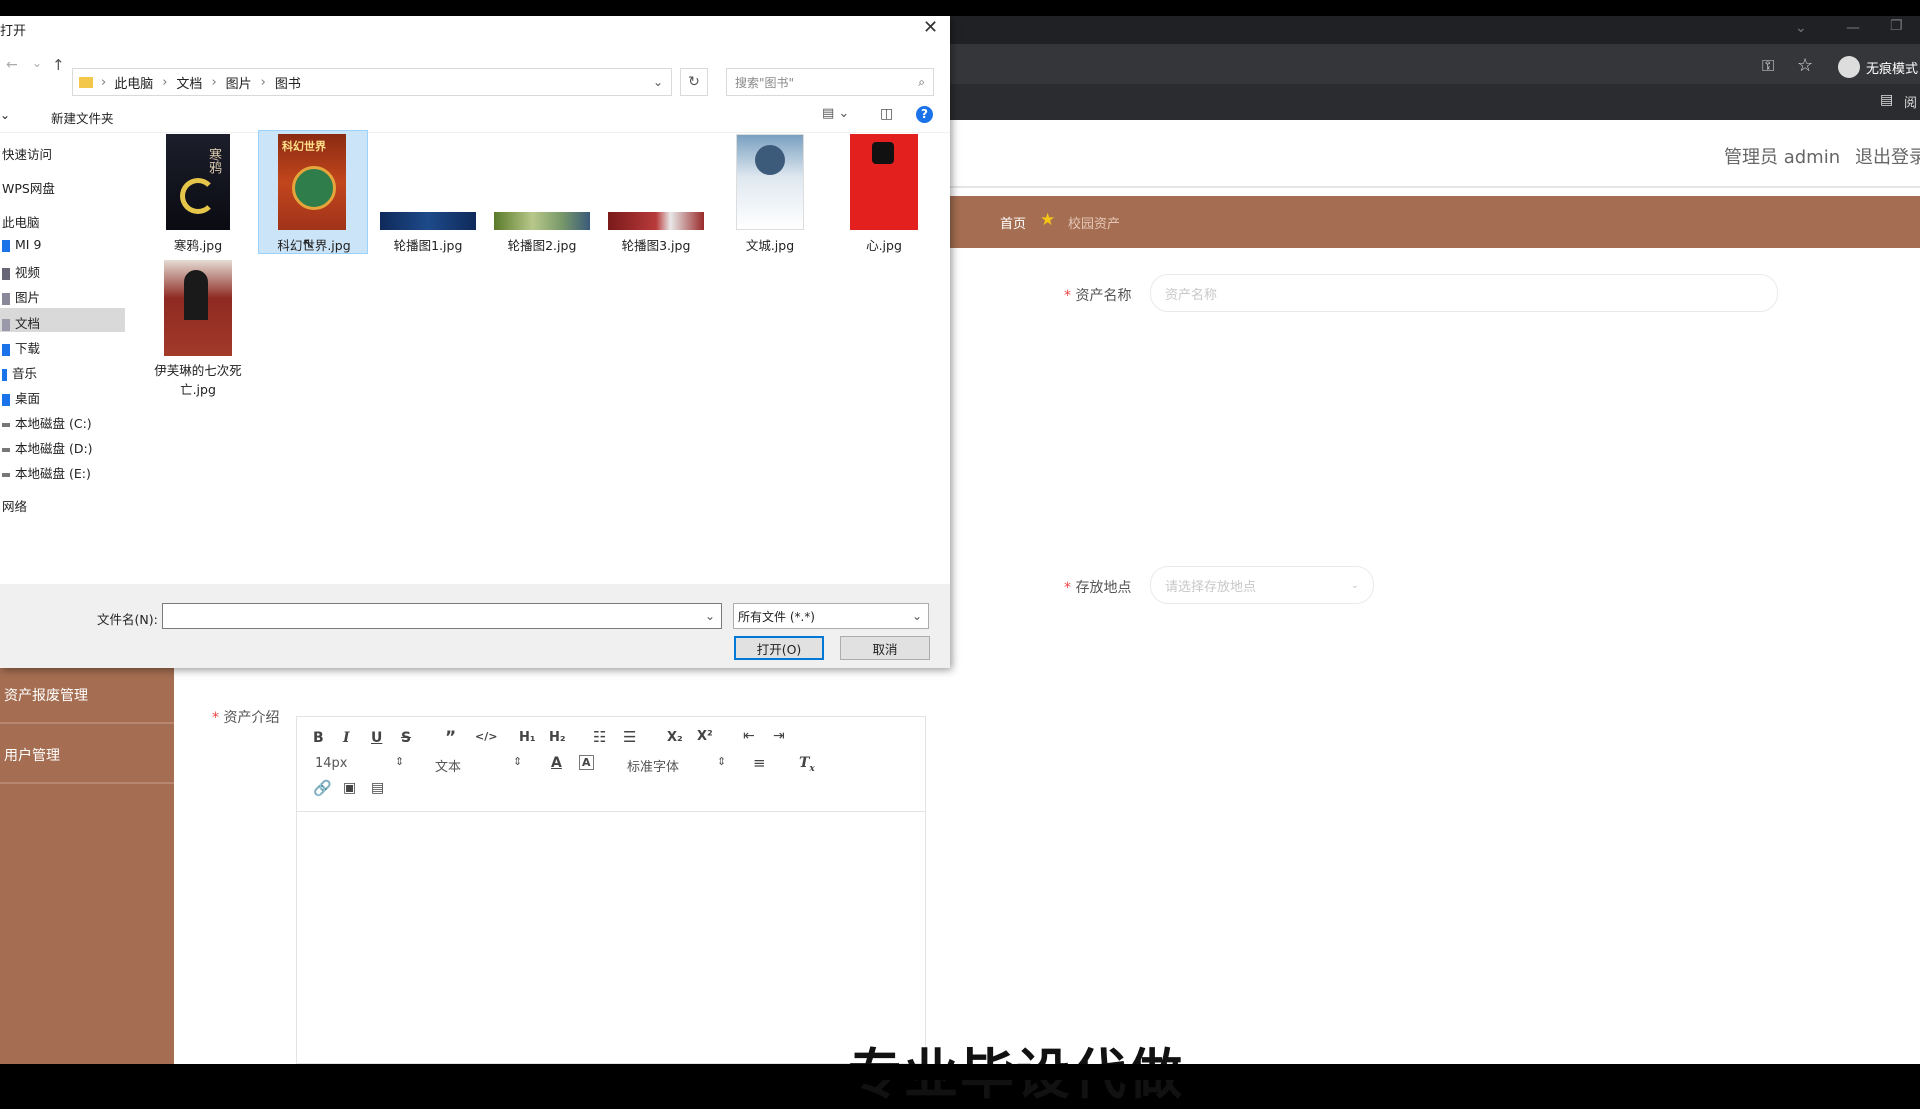 This screenshot has width=1920, height=1109. What do you see at coordinates (331, 763) in the screenshot?
I see `font-size-select: 14px` at bounding box center [331, 763].